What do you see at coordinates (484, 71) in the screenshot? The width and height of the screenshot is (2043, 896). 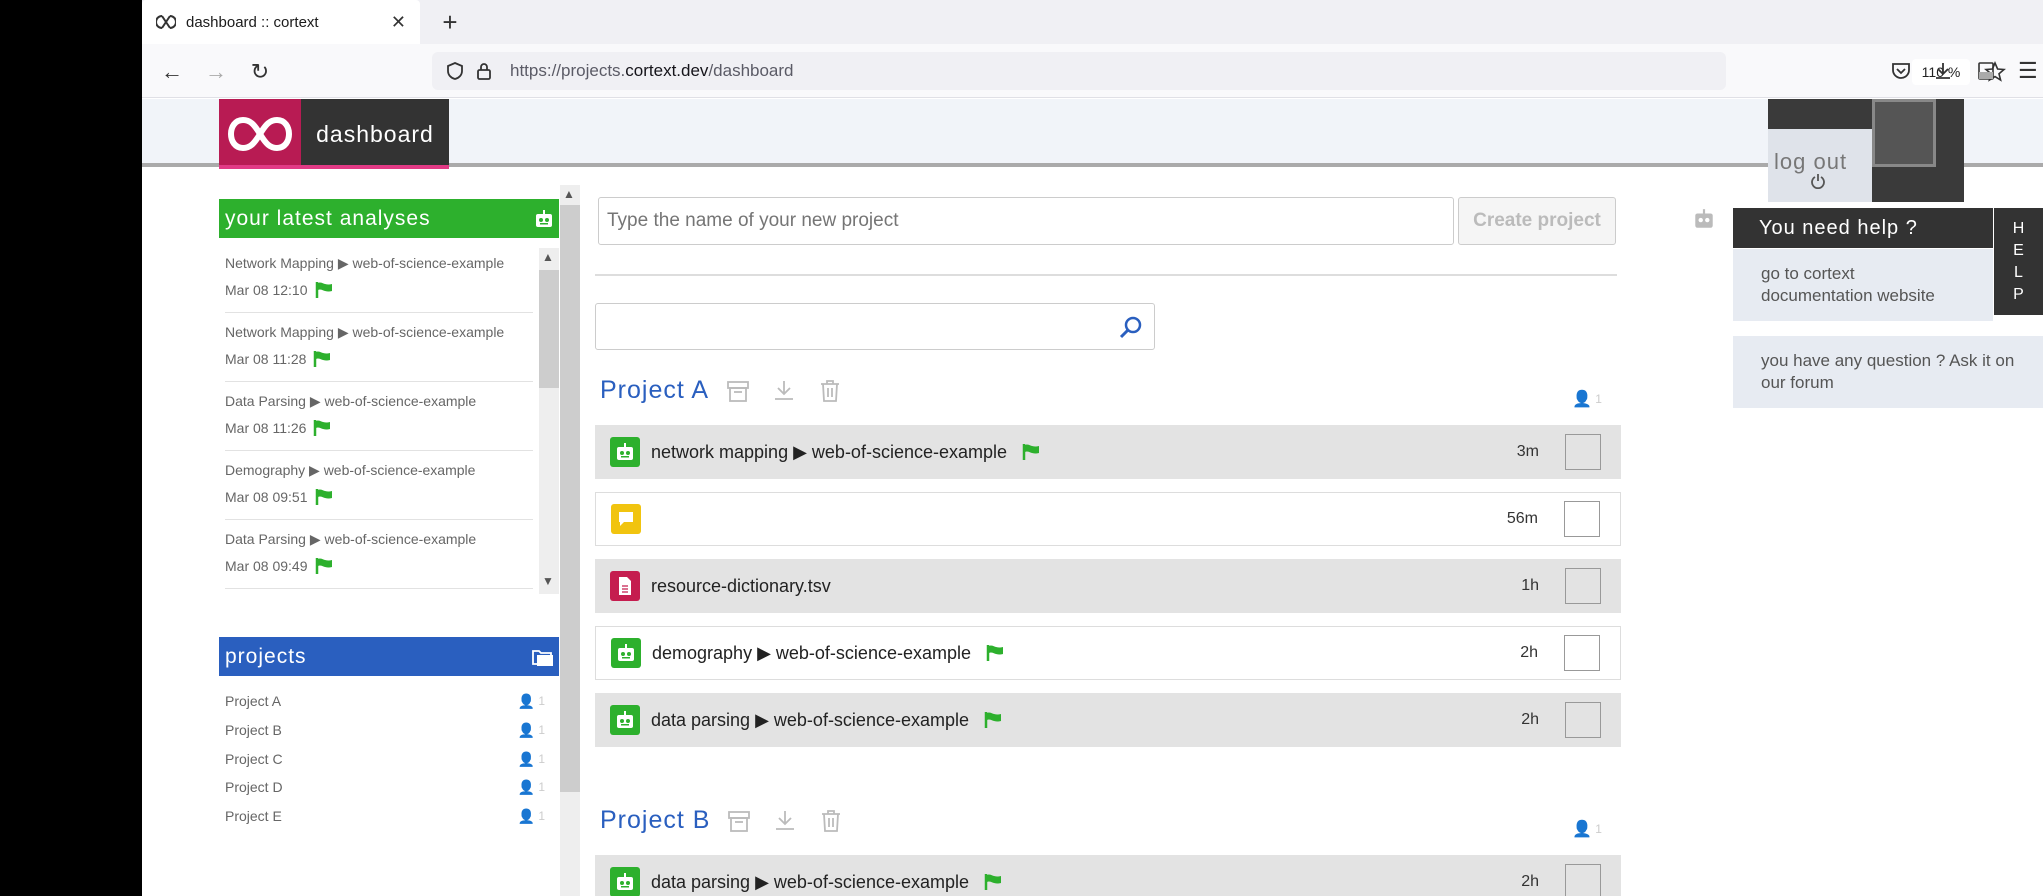 I see `lock-icon` at bounding box center [484, 71].